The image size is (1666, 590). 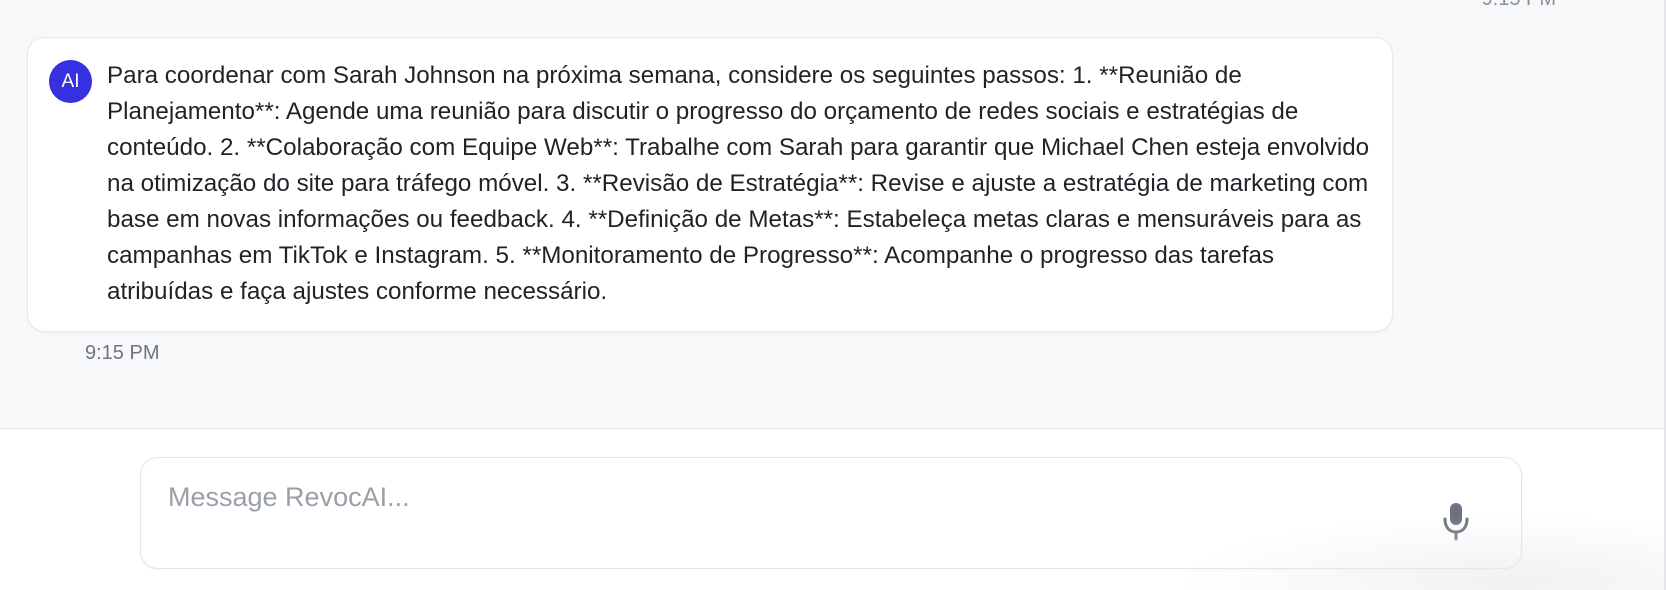 I want to click on ai-avatar: AI, so click(x=70, y=81).